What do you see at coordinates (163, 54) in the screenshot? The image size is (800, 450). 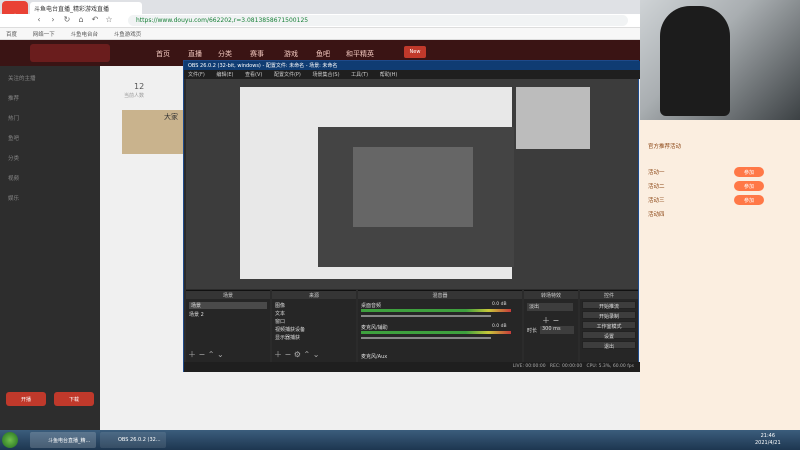 I see `site-nav-item: 首页` at bounding box center [163, 54].